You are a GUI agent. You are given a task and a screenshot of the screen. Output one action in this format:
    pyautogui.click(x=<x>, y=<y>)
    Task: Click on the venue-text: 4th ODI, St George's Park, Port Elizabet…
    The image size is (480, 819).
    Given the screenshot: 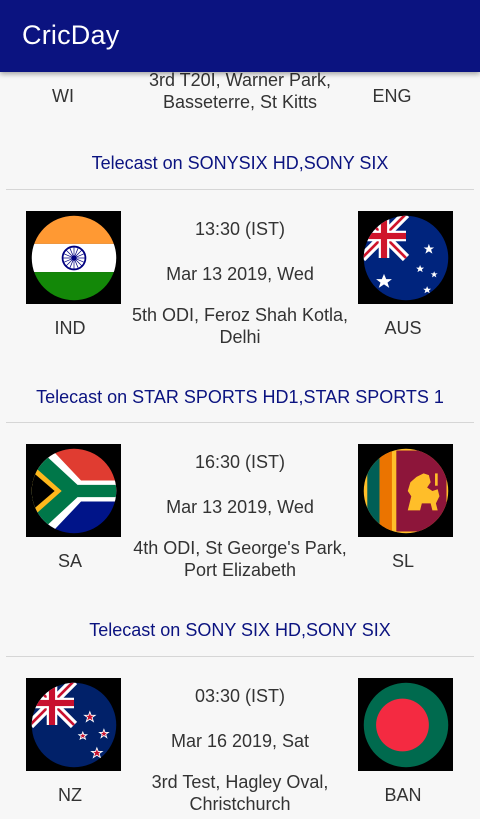 What is the action you would take?
    pyautogui.click(x=240, y=559)
    